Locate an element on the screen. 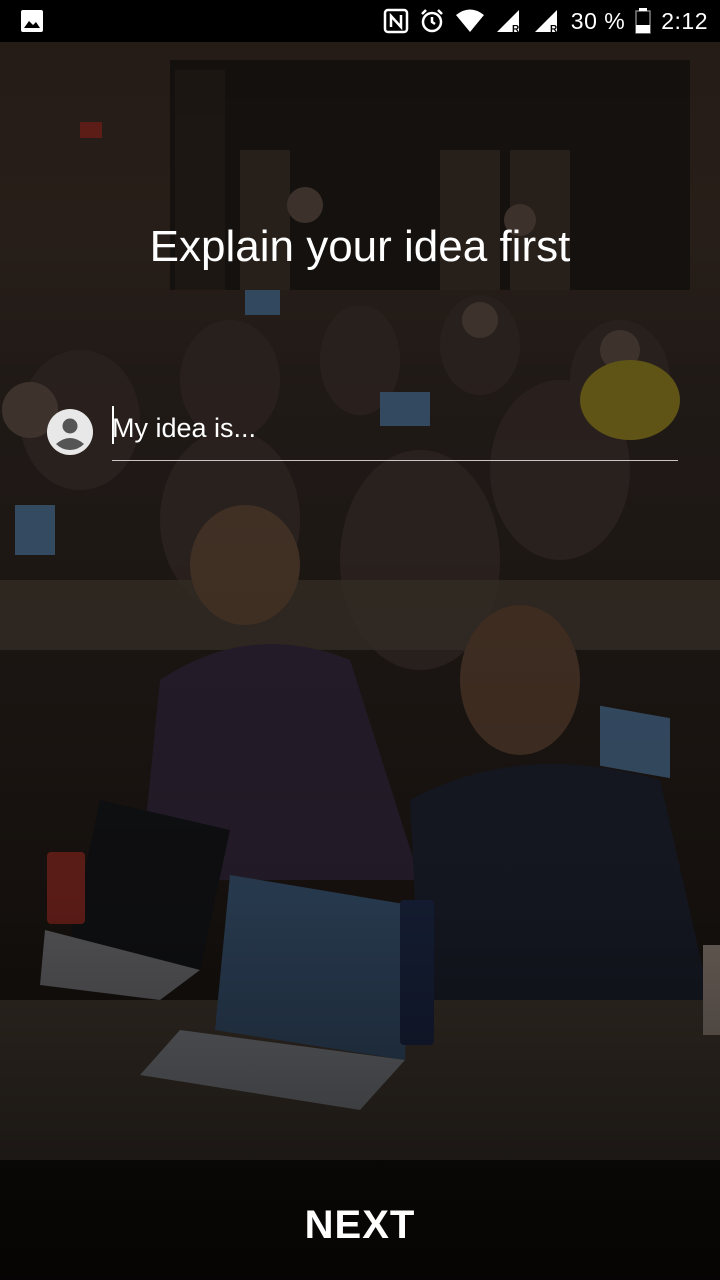 This screenshot has height=1280, width=720. battery-icon is located at coordinates (643, 21).